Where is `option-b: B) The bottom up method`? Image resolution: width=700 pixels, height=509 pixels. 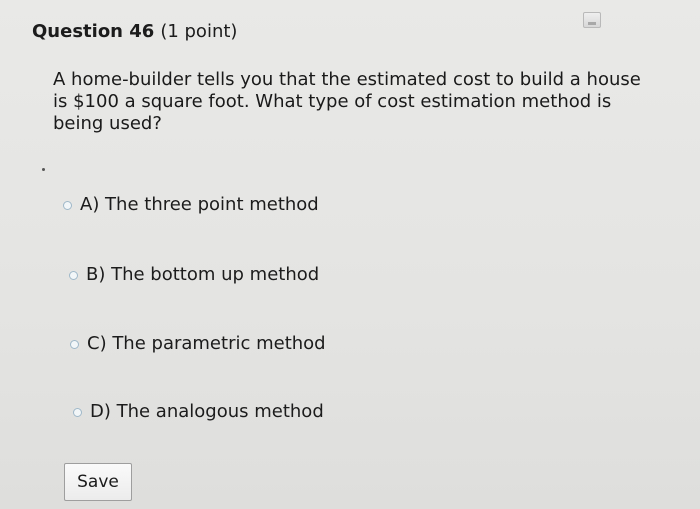
option-b: B) The bottom up method is located at coordinates (194, 275).